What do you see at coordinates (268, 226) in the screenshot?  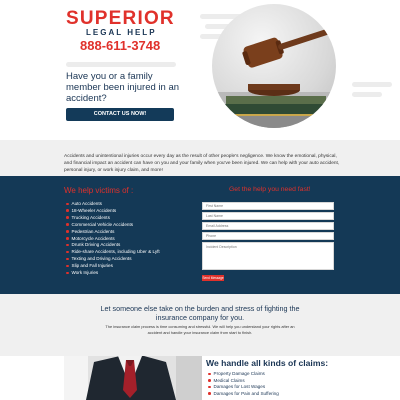 I see `email-input` at bounding box center [268, 226].